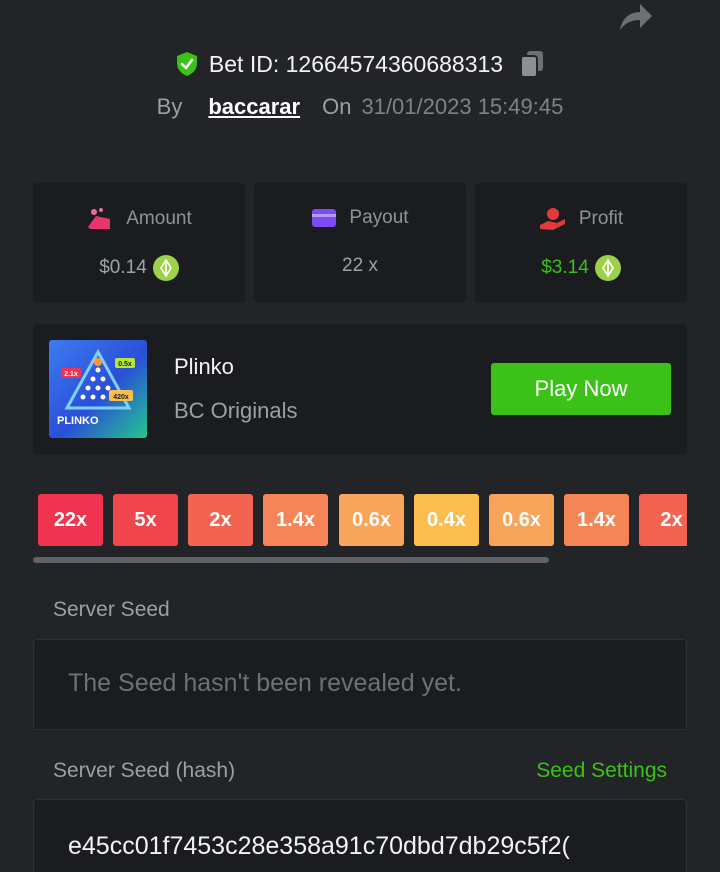  What do you see at coordinates (186, 64) in the screenshot?
I see `shield-check-icon` at bounding box center [186, 64].